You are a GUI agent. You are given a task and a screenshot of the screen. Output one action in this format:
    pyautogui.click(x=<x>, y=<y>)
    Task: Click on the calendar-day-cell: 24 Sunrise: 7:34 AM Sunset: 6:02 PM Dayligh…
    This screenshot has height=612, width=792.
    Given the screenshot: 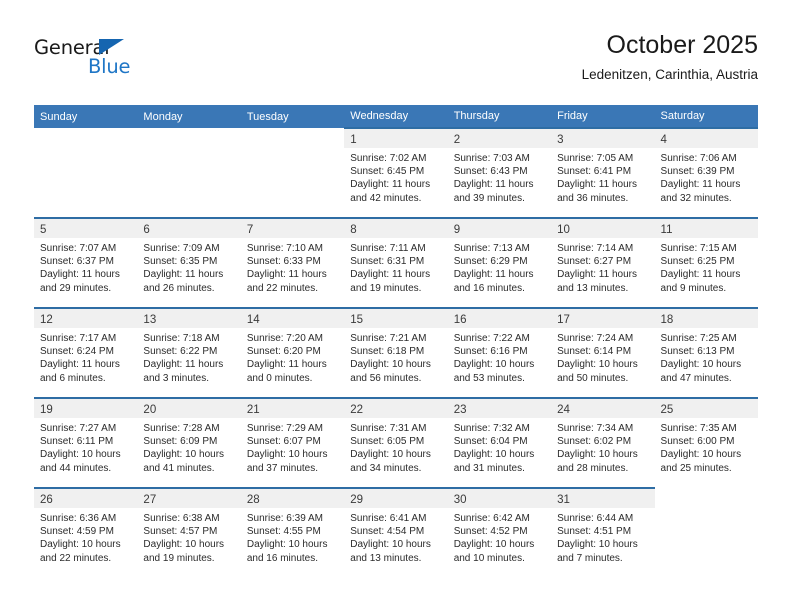 What is the action you would take?
    pyautogui.click(x=603, y=442)
    